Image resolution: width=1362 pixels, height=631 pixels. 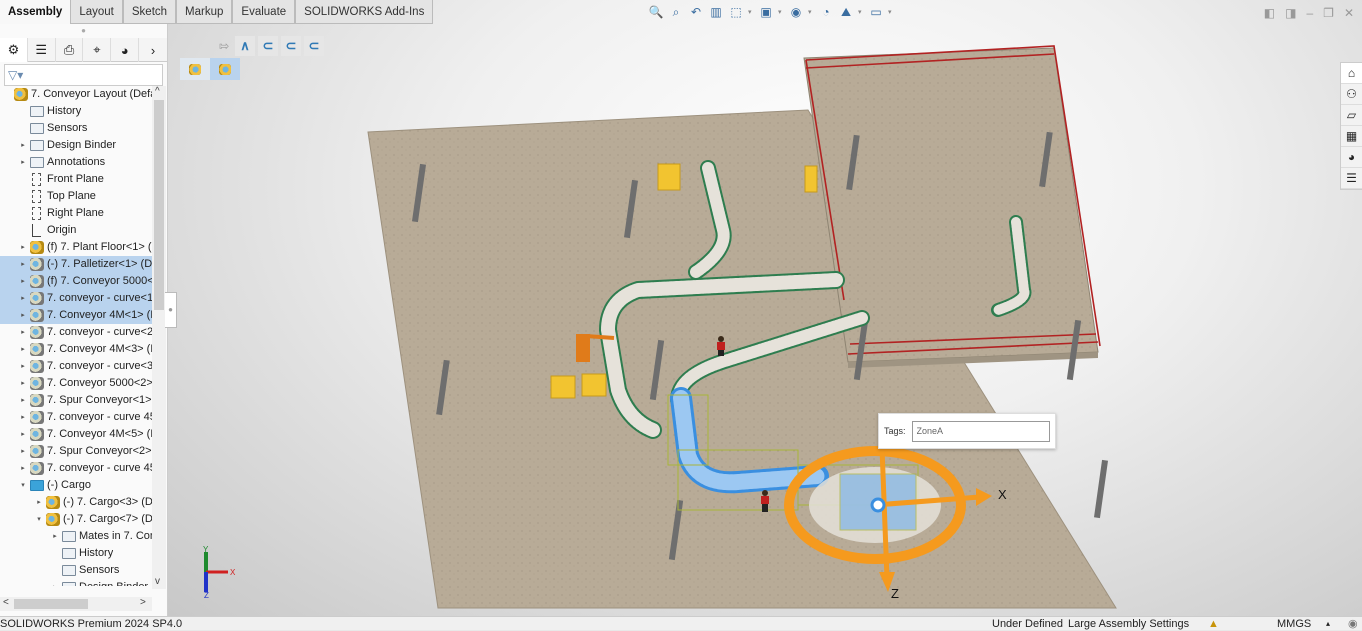 I want to click on units-selector: MMGS, so click(x=1294, y=624).